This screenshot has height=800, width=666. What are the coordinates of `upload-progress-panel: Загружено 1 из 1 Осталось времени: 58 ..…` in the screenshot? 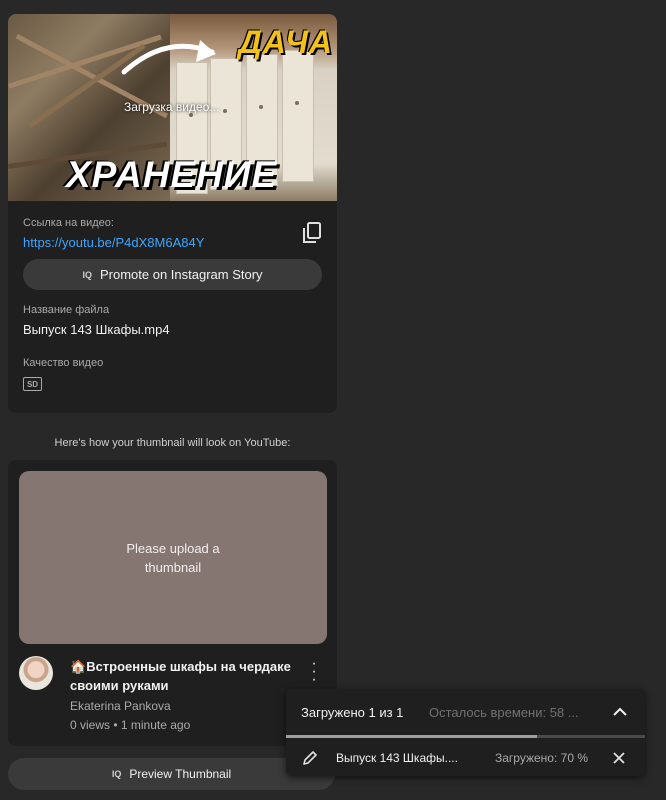 It's located at (465, 732).